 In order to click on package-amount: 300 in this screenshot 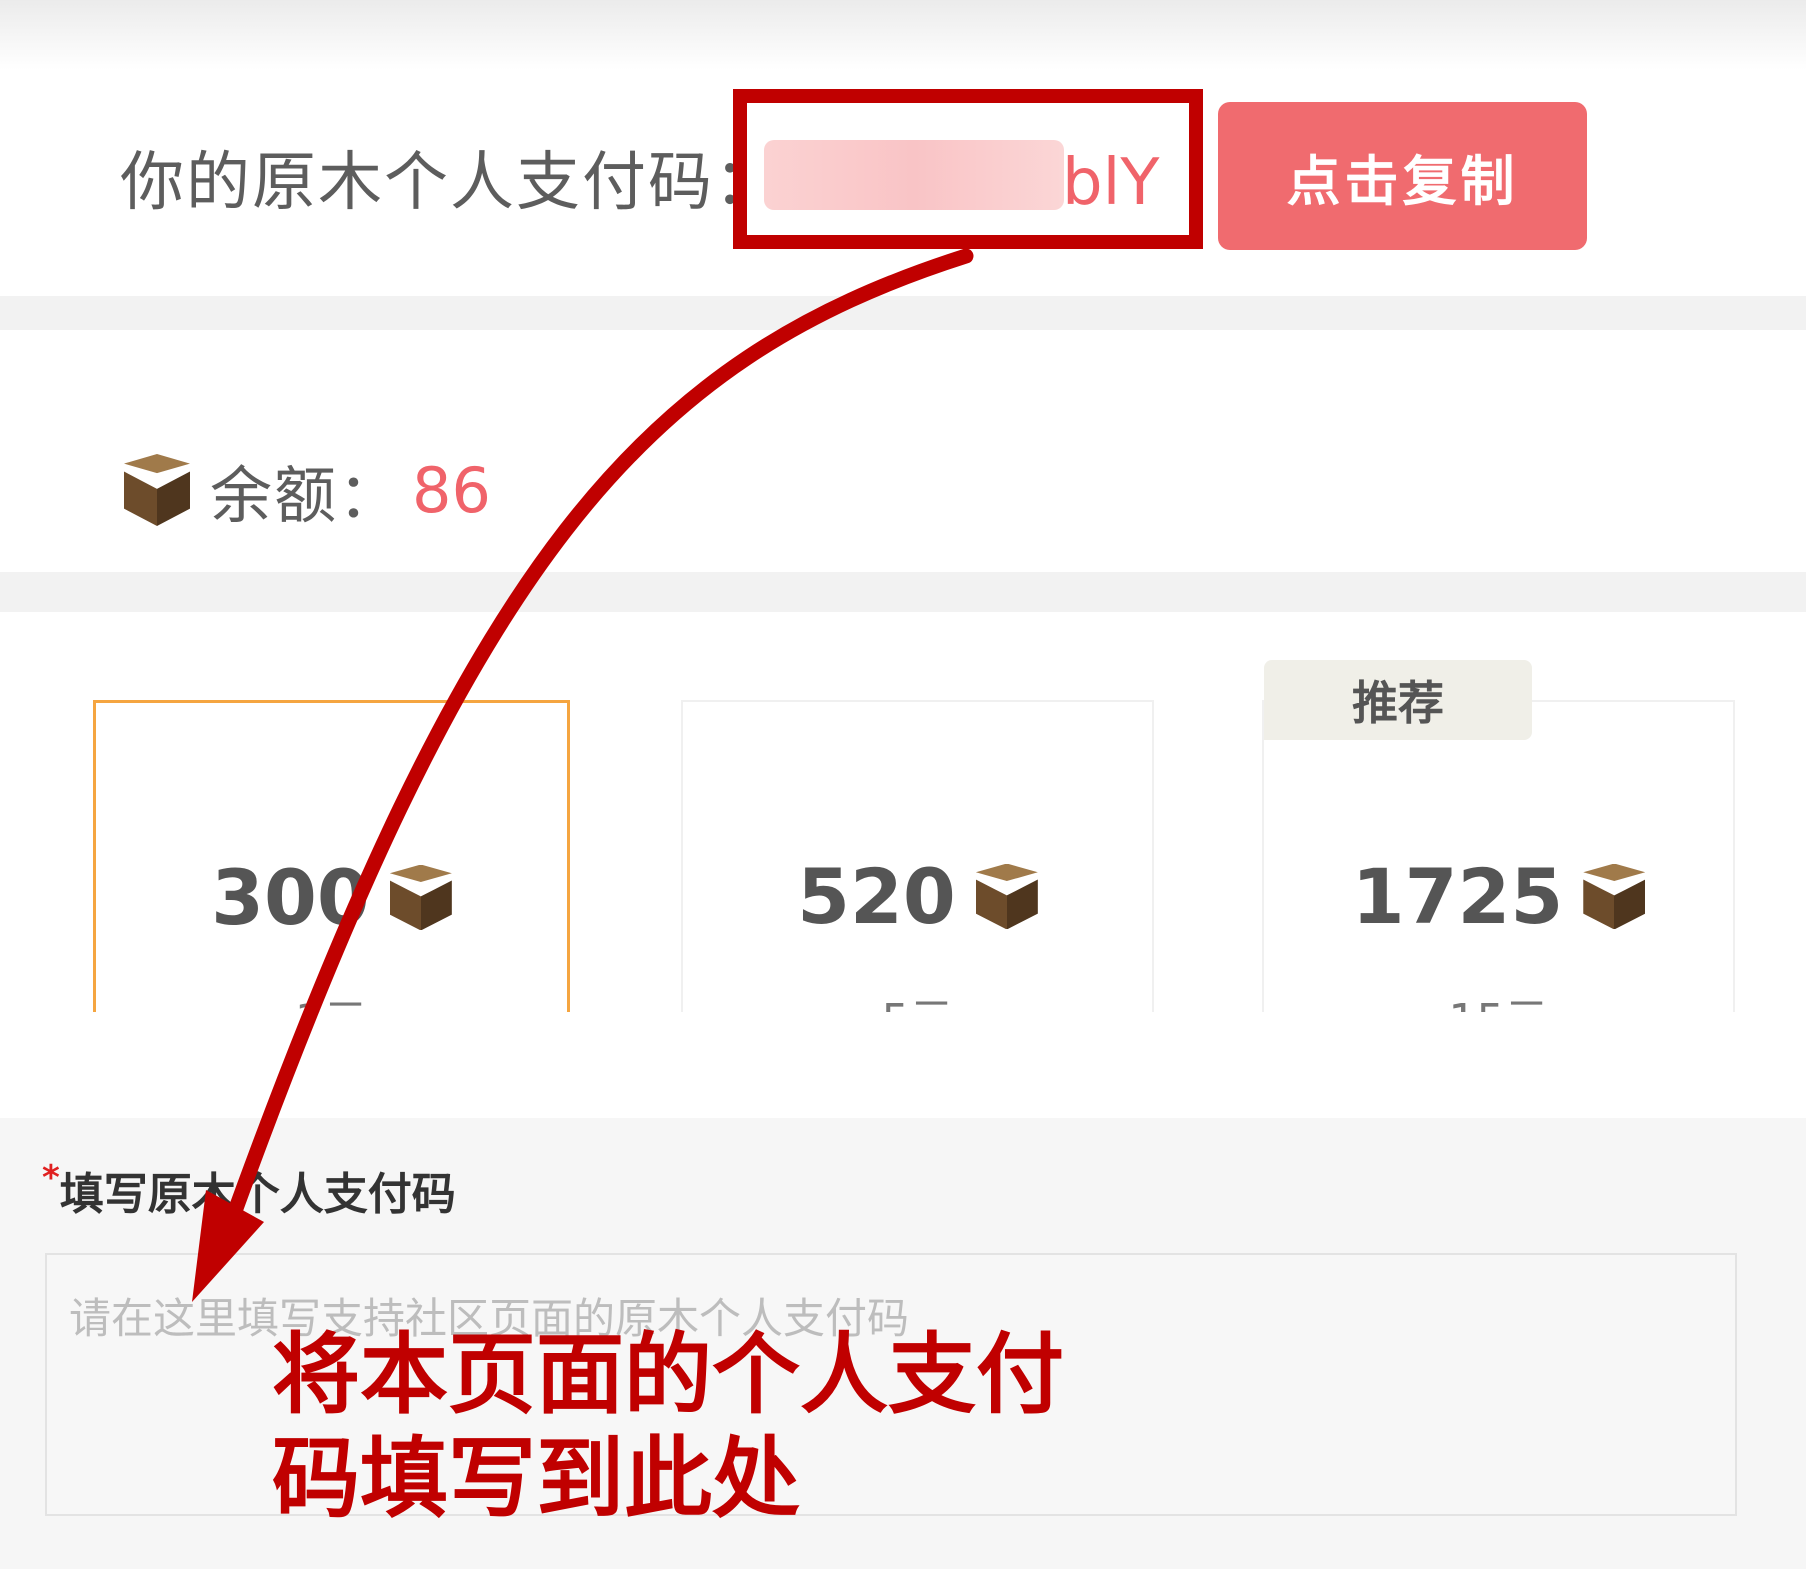, I will do `click(290, 897)`.